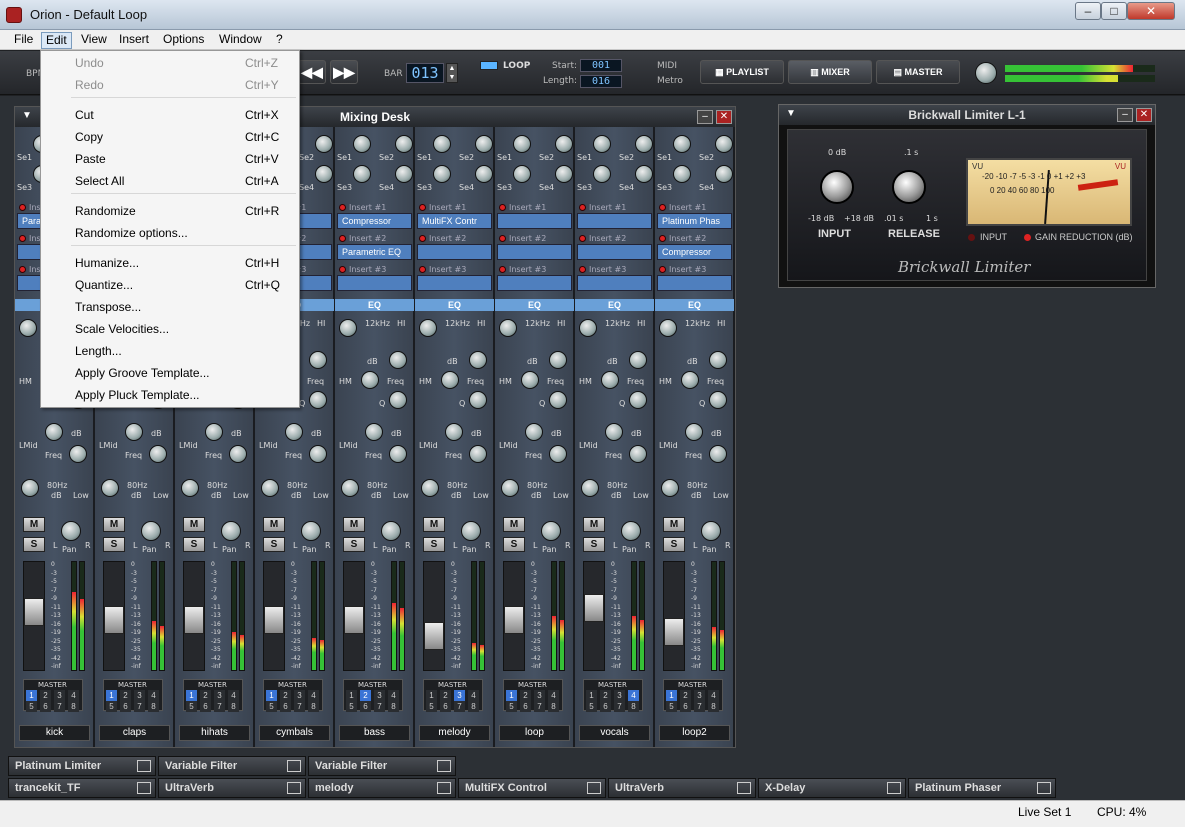  Describe the element at coordinates (183, 40) in the screenshot. I see `menu-options: Options` at that location.